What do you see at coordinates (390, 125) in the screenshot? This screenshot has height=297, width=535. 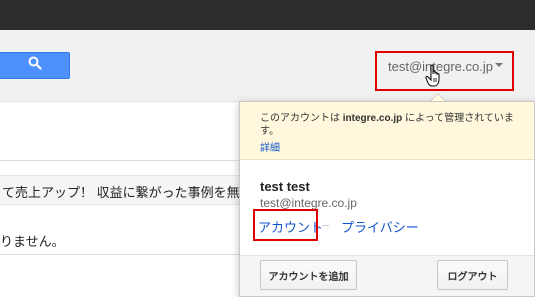 I see `managed-account-message: このアカウントは integre.co.jp によって管理されています。` at bounding box center [390, 125].